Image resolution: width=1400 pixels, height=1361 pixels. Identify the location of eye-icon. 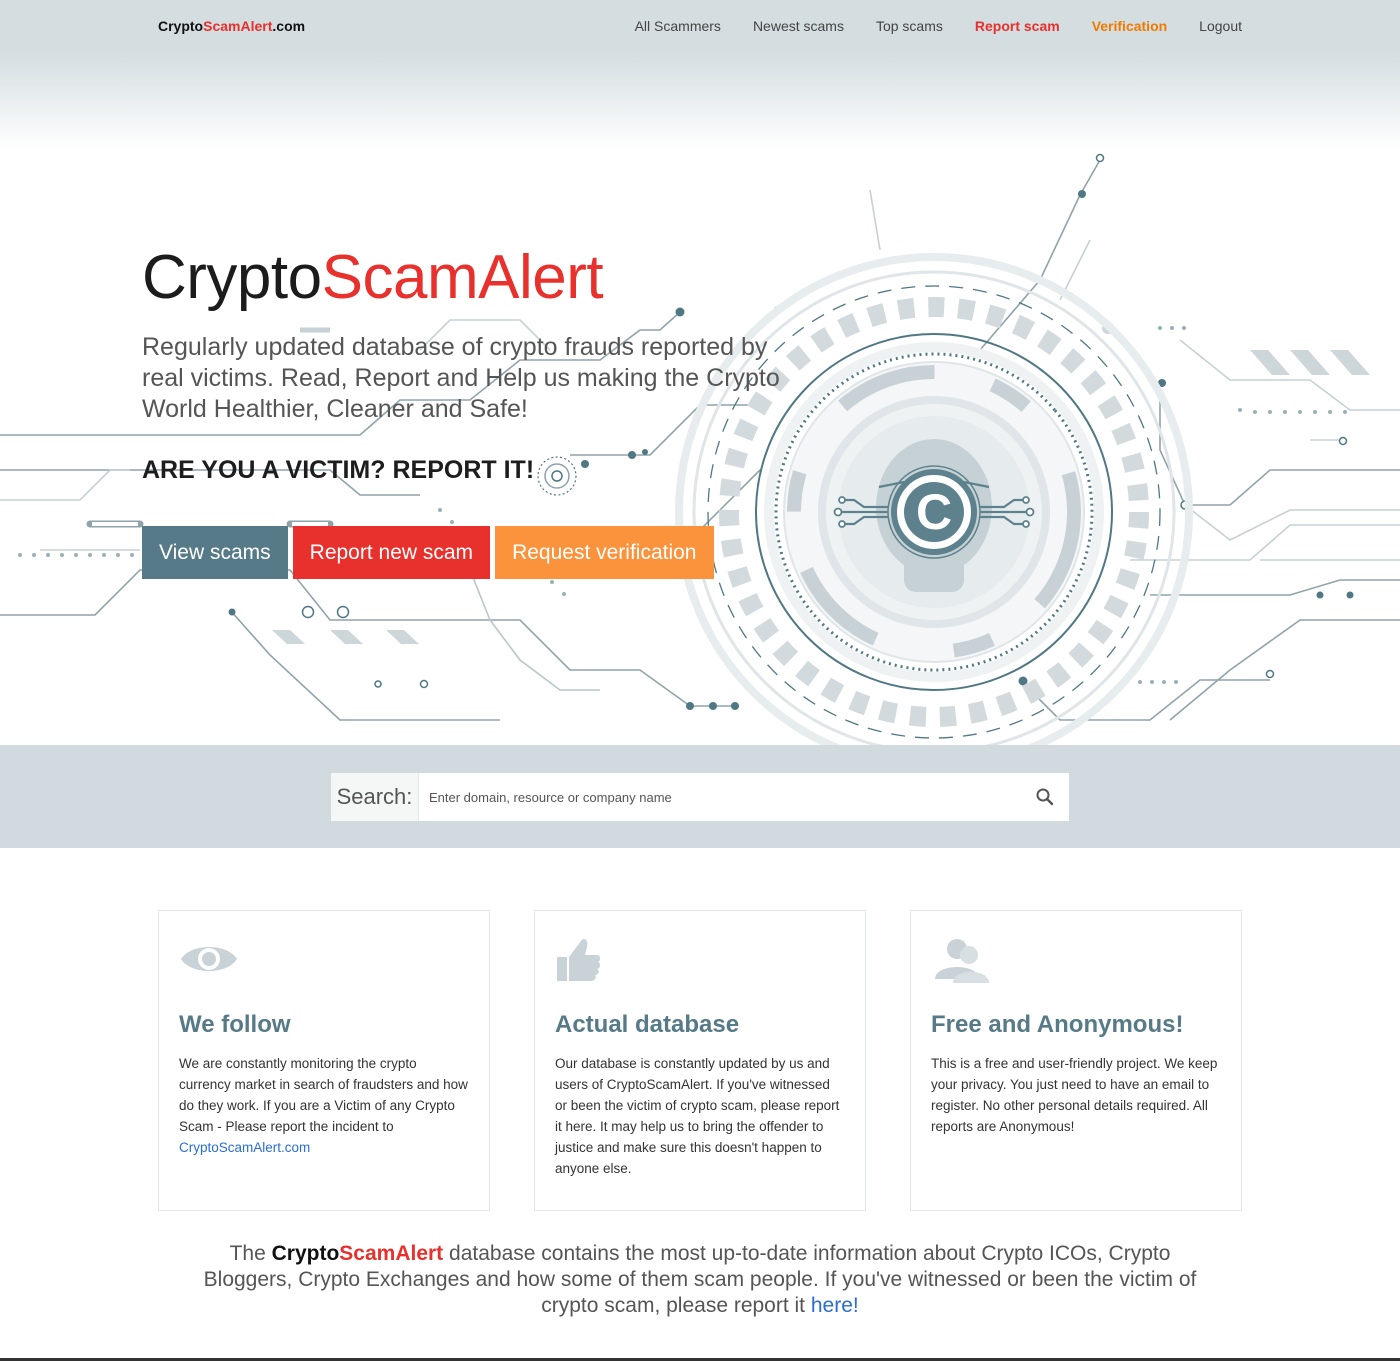
(209, 959).